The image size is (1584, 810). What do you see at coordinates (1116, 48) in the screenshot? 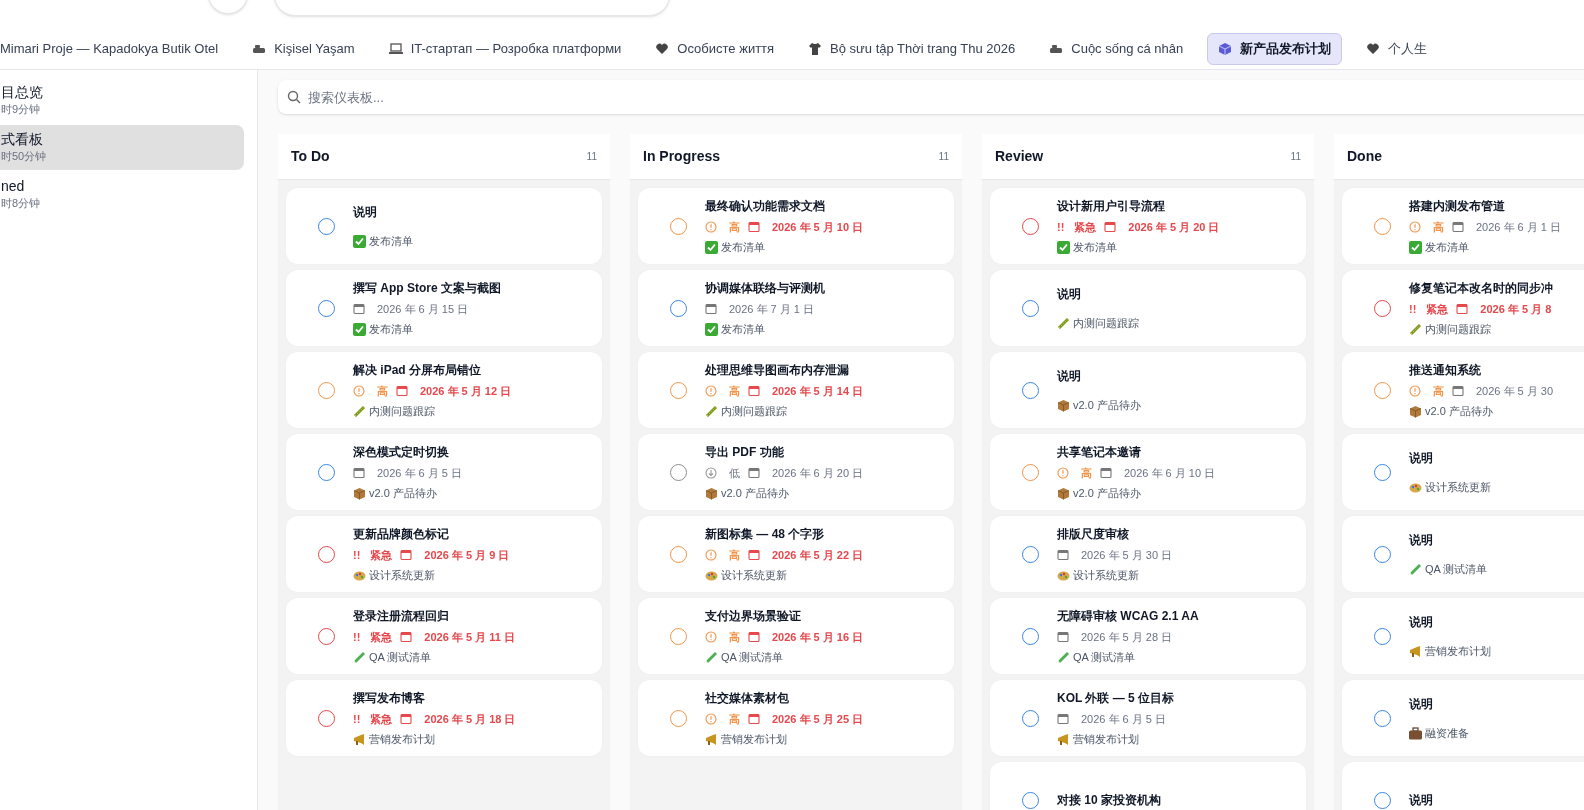
I see `tab: Cuộc sống cá nhân` at bounding box center [1116, 48].